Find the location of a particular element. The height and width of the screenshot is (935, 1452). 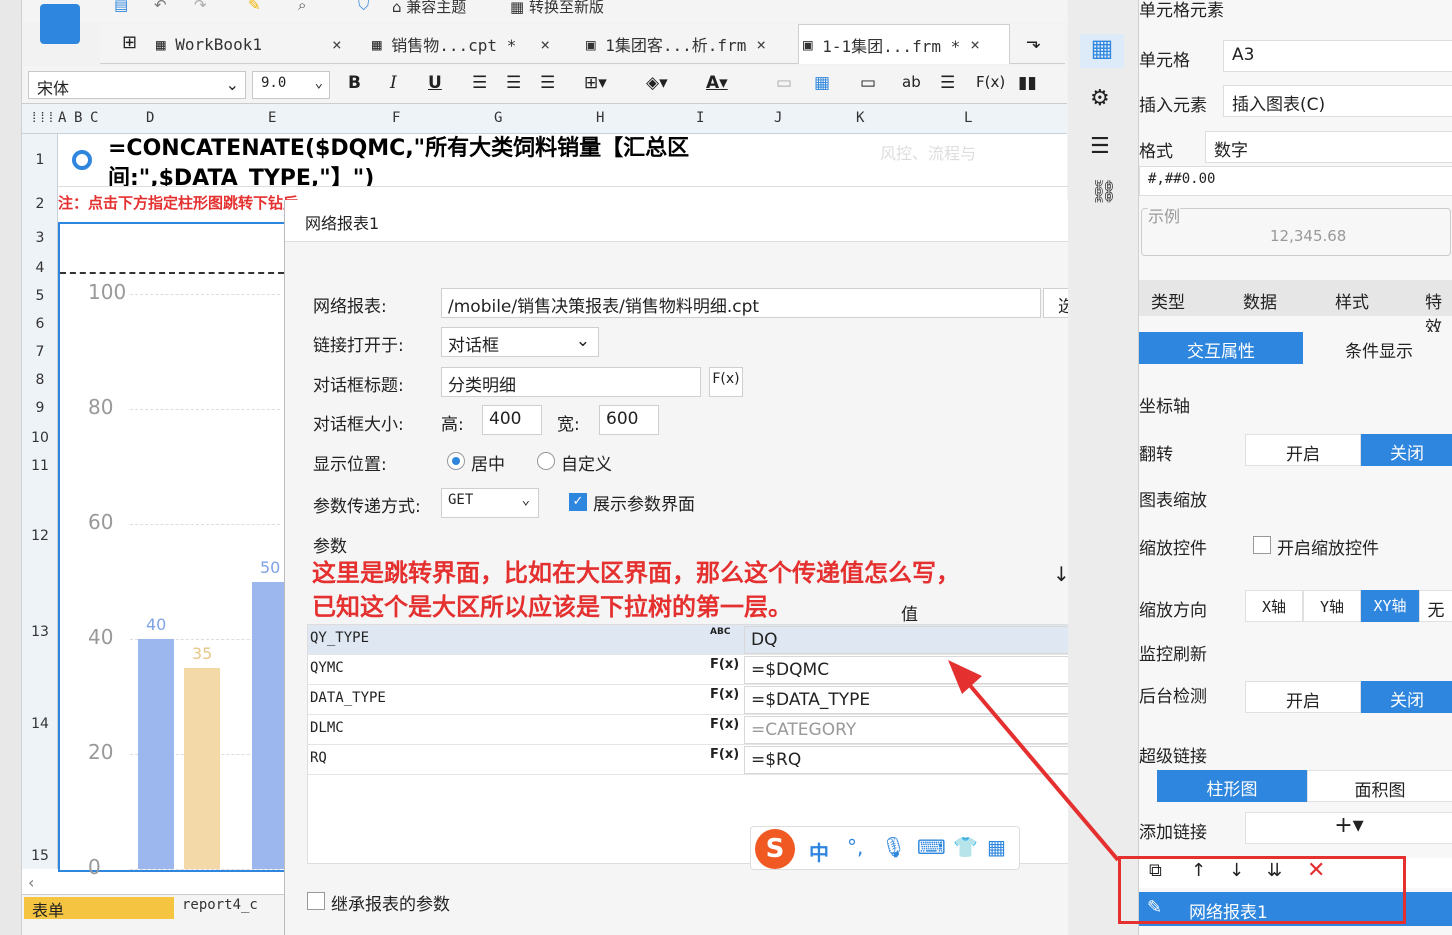

font-select: 宋体 ⌄ is located at coordinates (137, 85).